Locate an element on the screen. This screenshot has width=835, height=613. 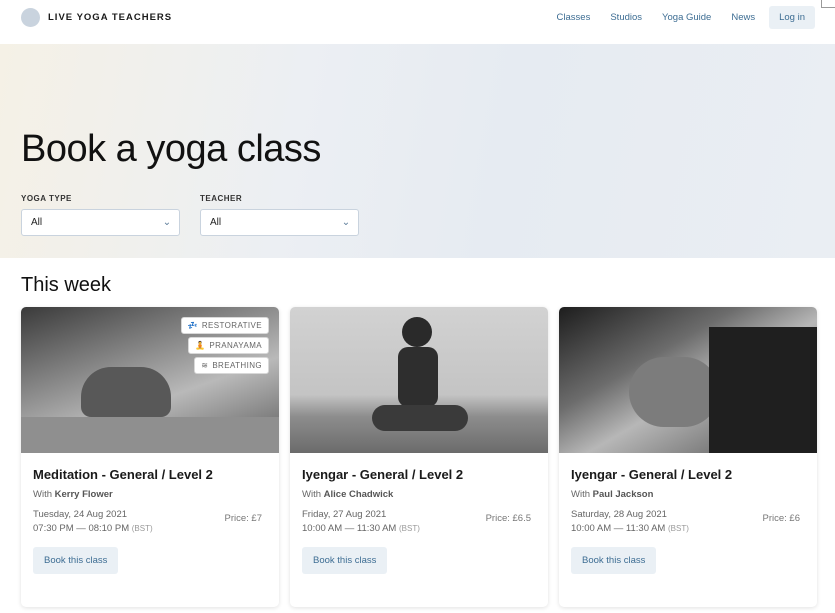
tag-restorative: 💤 RESTORATIVE is located at coordinates (224, 325).